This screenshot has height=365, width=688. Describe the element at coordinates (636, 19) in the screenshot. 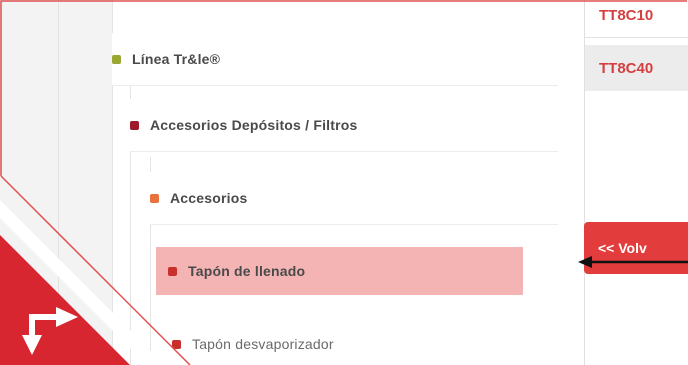

I see `product-code-link: TT8C10` at that location.